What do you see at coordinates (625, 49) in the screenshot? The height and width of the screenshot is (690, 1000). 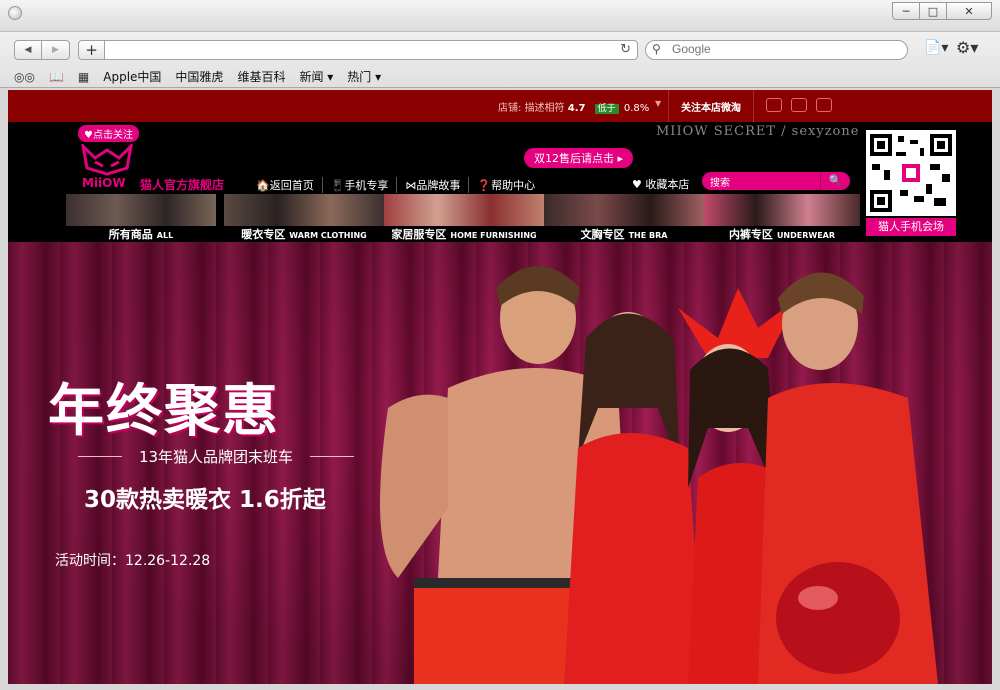 I see `reload-icon: ↻` at bounding box center [625, 49].